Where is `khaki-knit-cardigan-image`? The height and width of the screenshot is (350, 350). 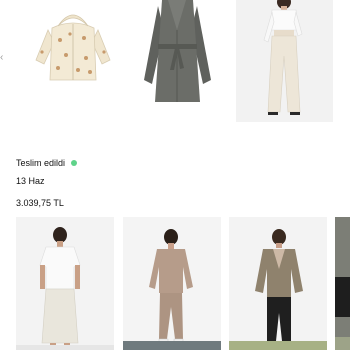
khaki-knit-cardigan-image is located at coordinates (278, 283).